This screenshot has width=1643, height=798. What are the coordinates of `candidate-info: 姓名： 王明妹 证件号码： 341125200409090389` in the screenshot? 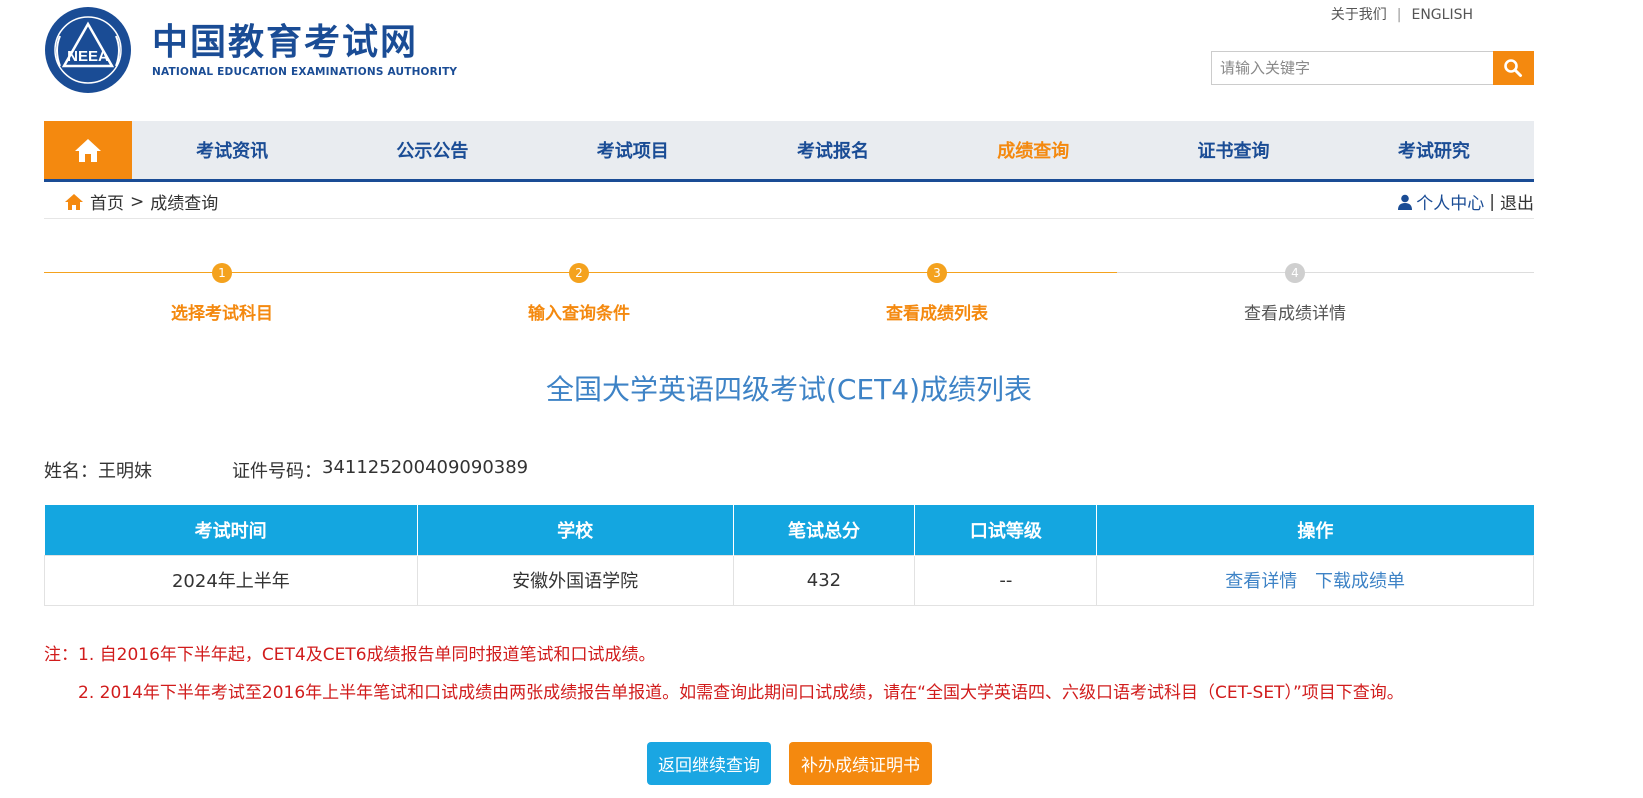 It's located at (286, 470).